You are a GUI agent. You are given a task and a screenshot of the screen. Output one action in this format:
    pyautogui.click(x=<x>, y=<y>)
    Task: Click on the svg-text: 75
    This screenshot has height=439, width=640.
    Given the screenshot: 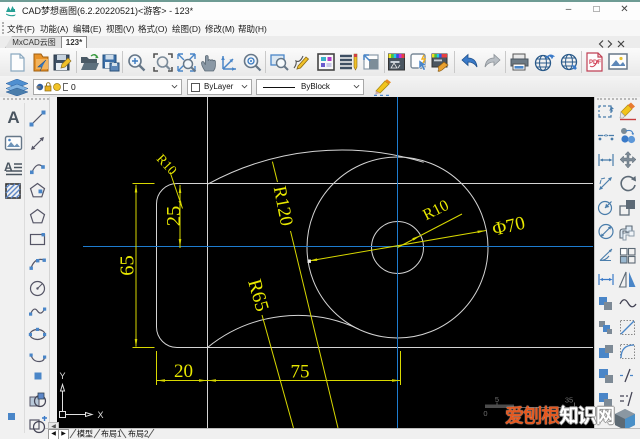 What is the action you would take?
    pyautogui.click(x=300, y=372)
    